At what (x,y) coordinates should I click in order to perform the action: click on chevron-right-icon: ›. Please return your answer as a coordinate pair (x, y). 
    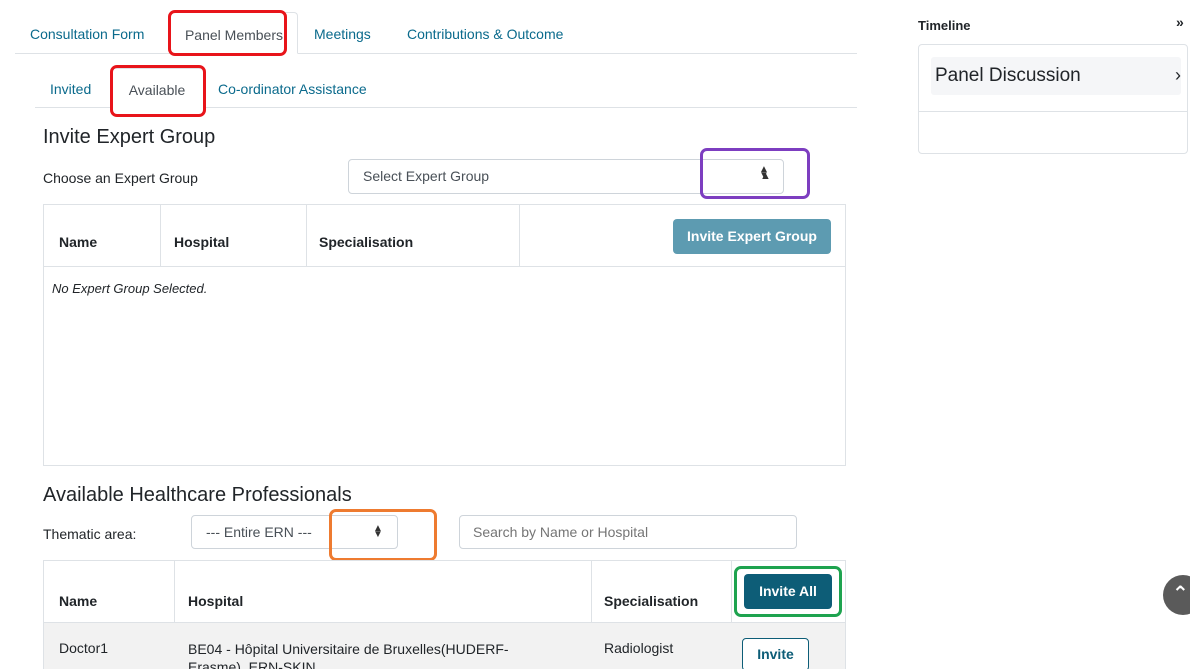
    Looking at the image, I should click on (1178, 75).